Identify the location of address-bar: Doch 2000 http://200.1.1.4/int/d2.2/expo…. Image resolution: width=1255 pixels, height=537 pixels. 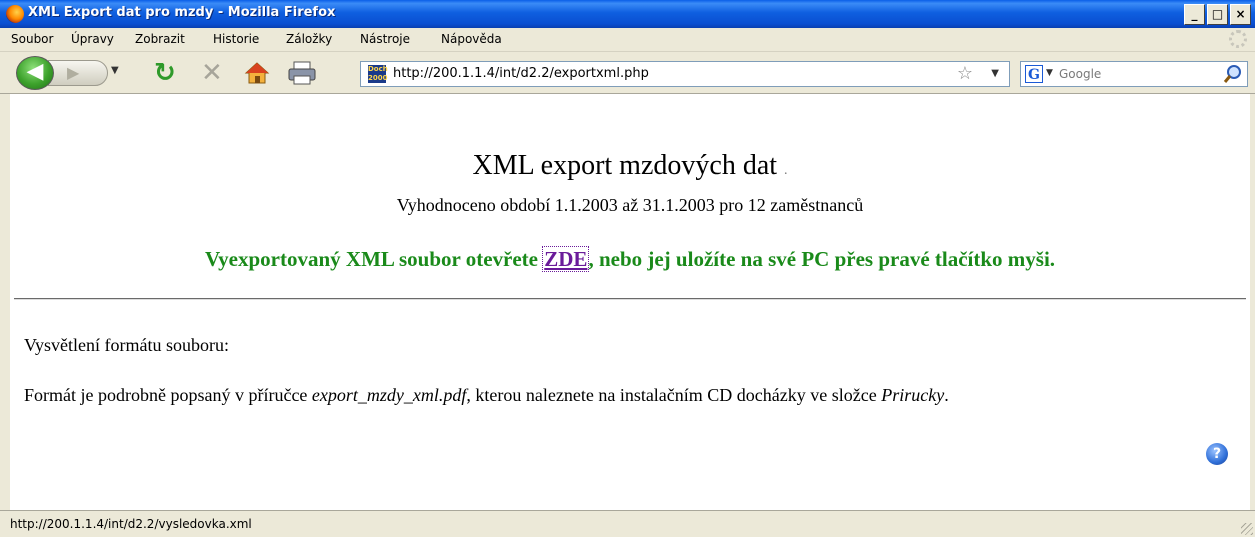
(685, 74).